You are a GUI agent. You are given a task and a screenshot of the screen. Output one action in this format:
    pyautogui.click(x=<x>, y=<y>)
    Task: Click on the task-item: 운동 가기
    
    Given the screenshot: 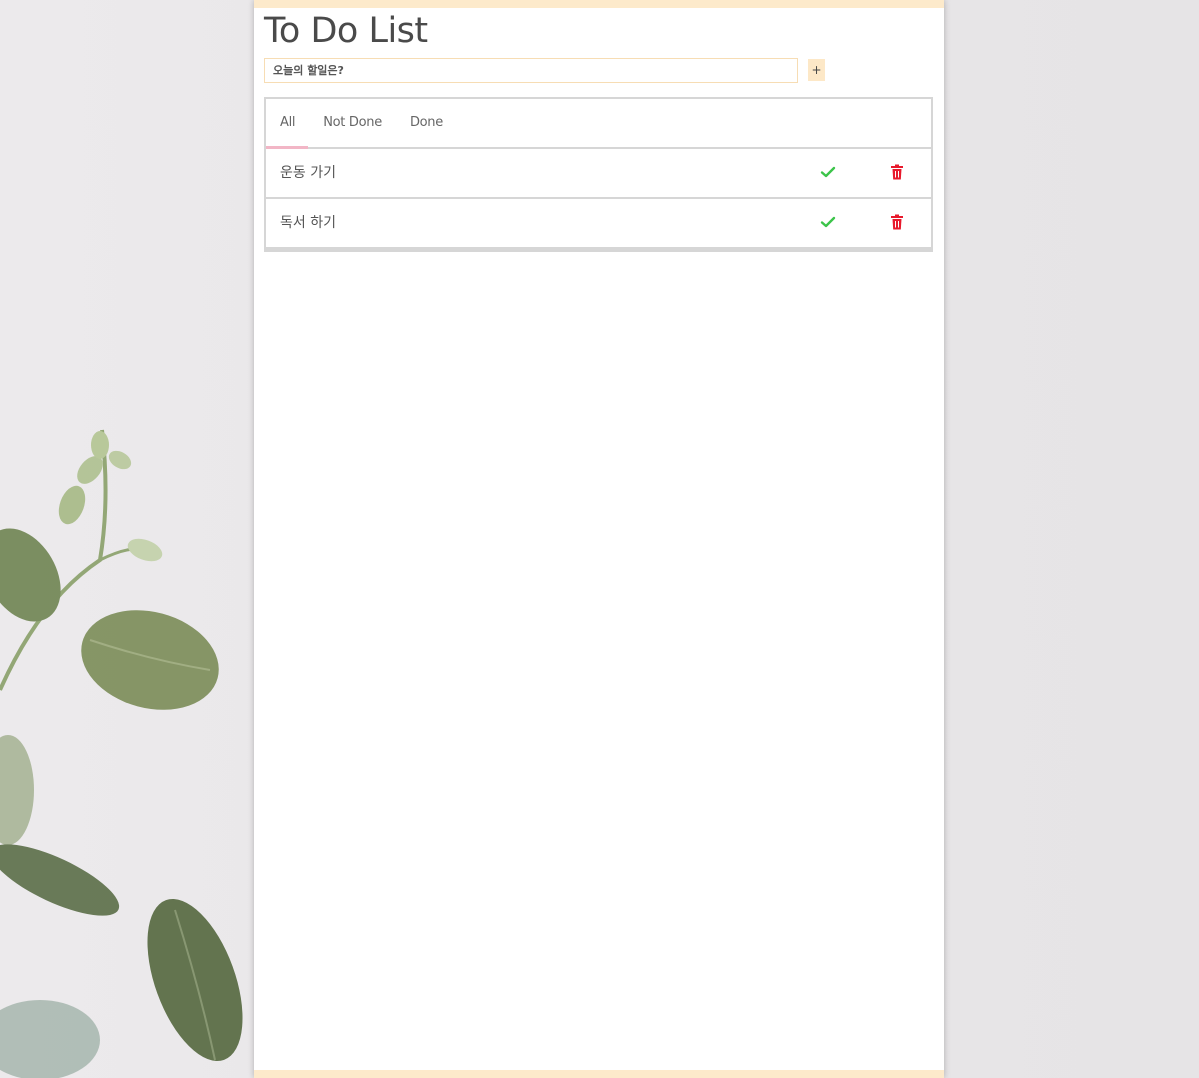 What is the action you would take?
    pyautogui.click(x=598, y=174)
    